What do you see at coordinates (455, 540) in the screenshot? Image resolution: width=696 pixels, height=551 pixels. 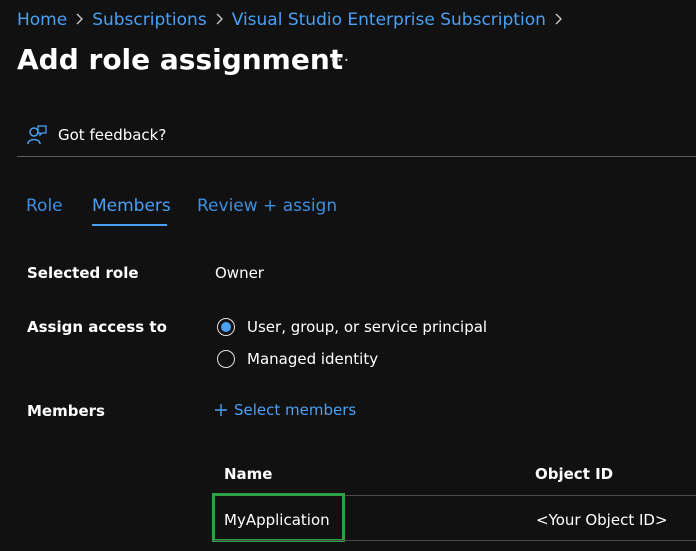 I see `table-row-divider` at bounding box center [455, 540].